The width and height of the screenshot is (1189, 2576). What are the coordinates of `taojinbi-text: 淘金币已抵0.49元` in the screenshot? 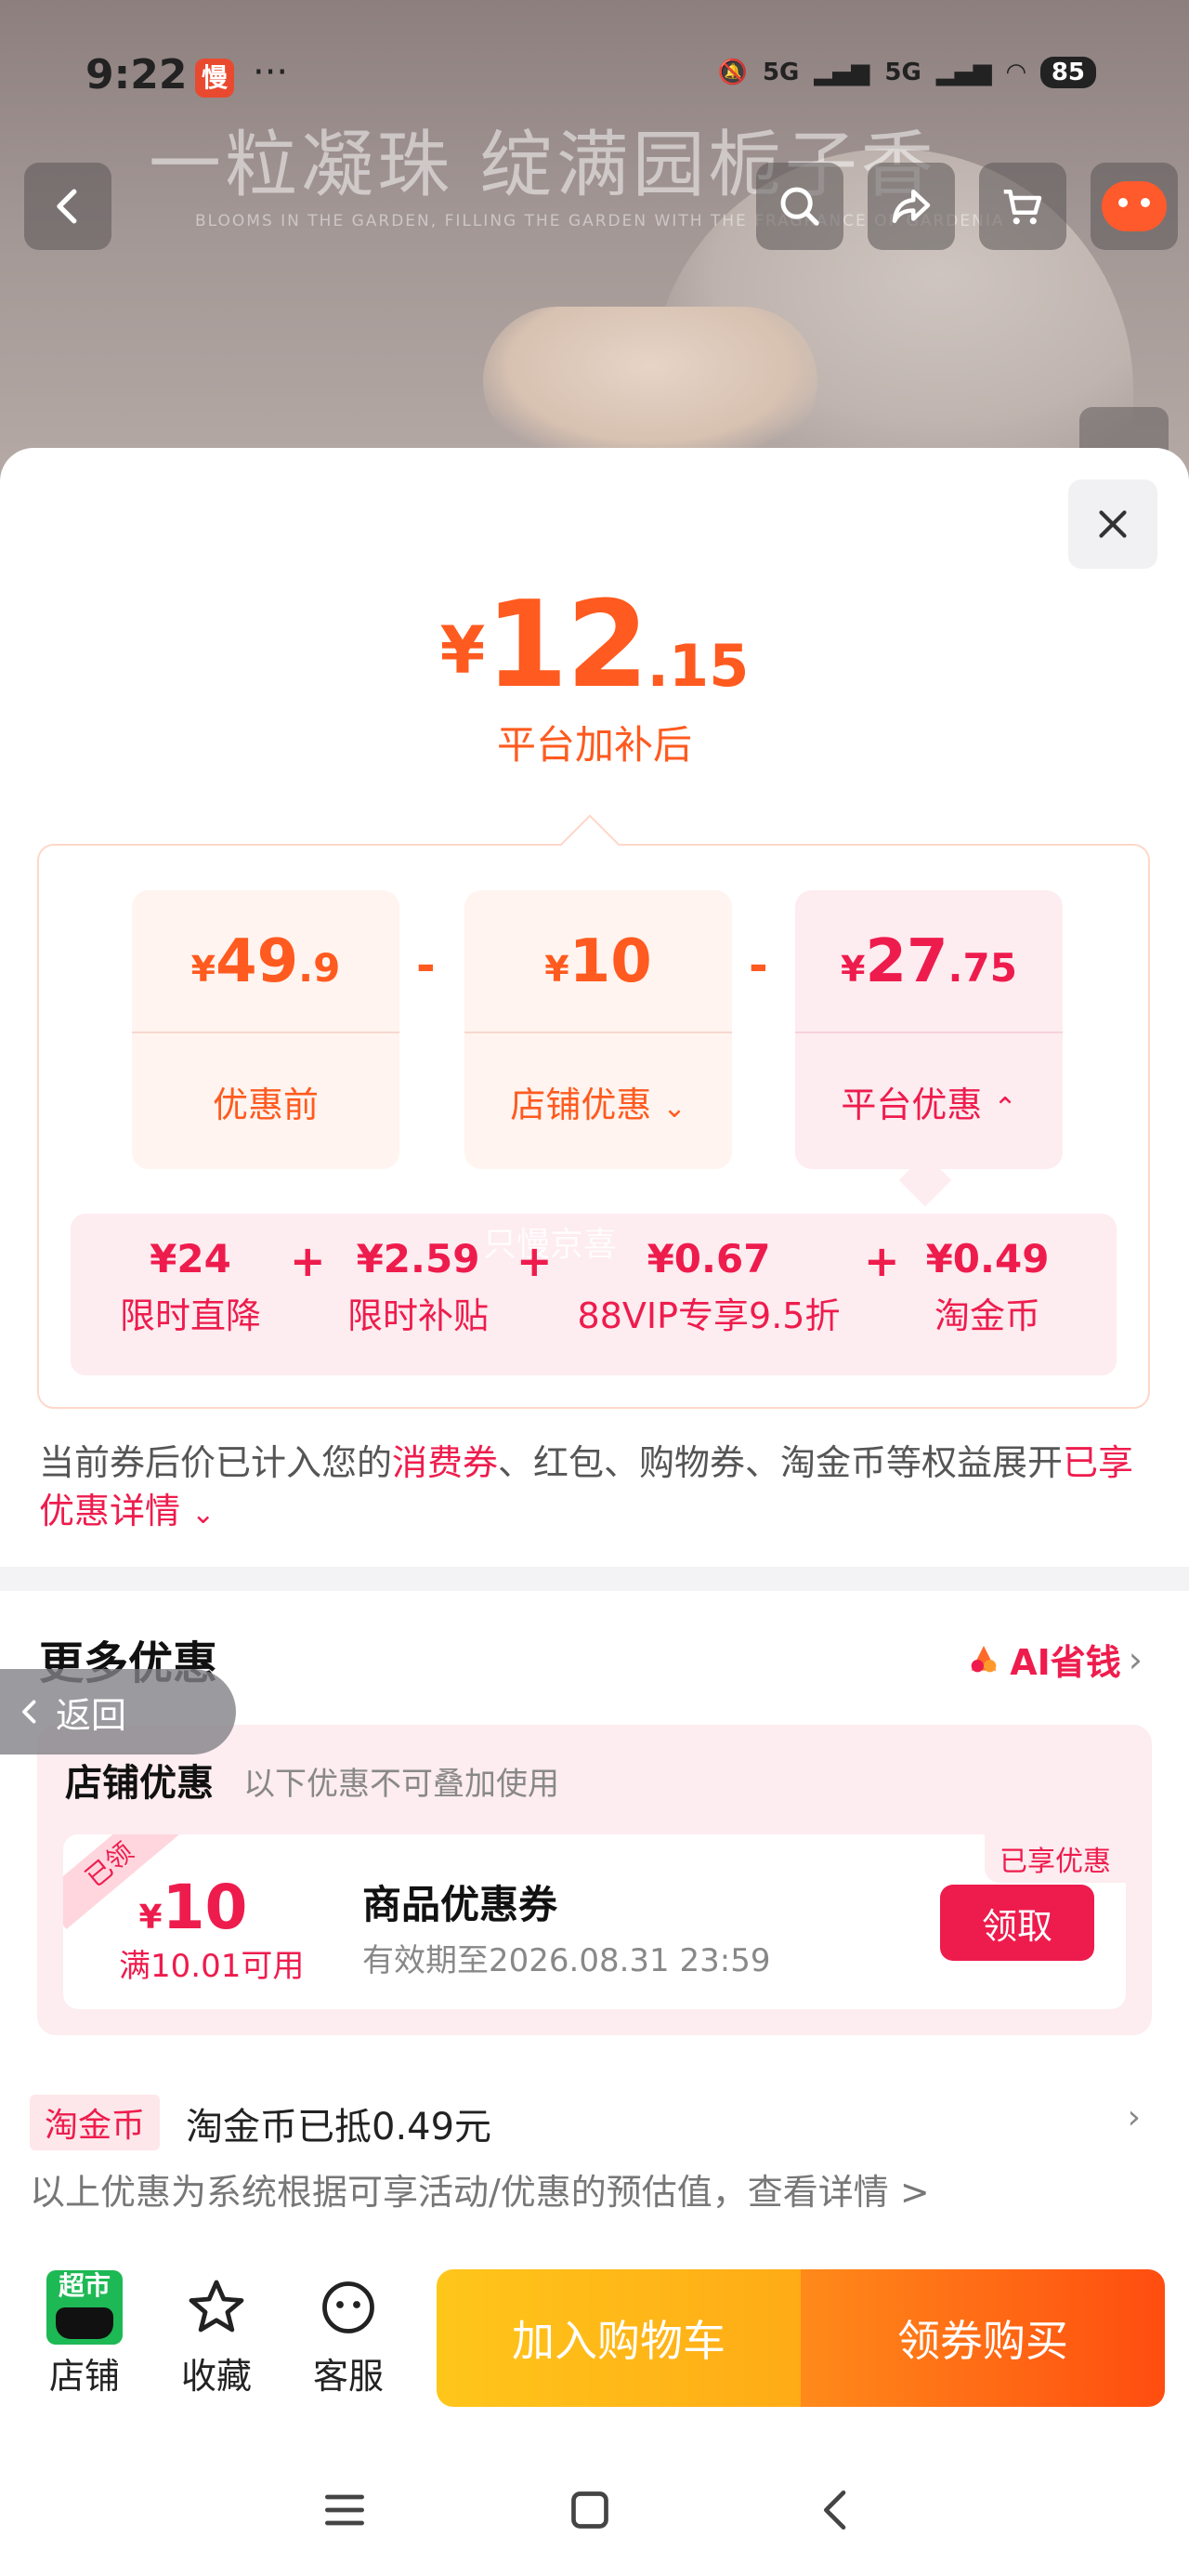 It's located at (338, 2123).